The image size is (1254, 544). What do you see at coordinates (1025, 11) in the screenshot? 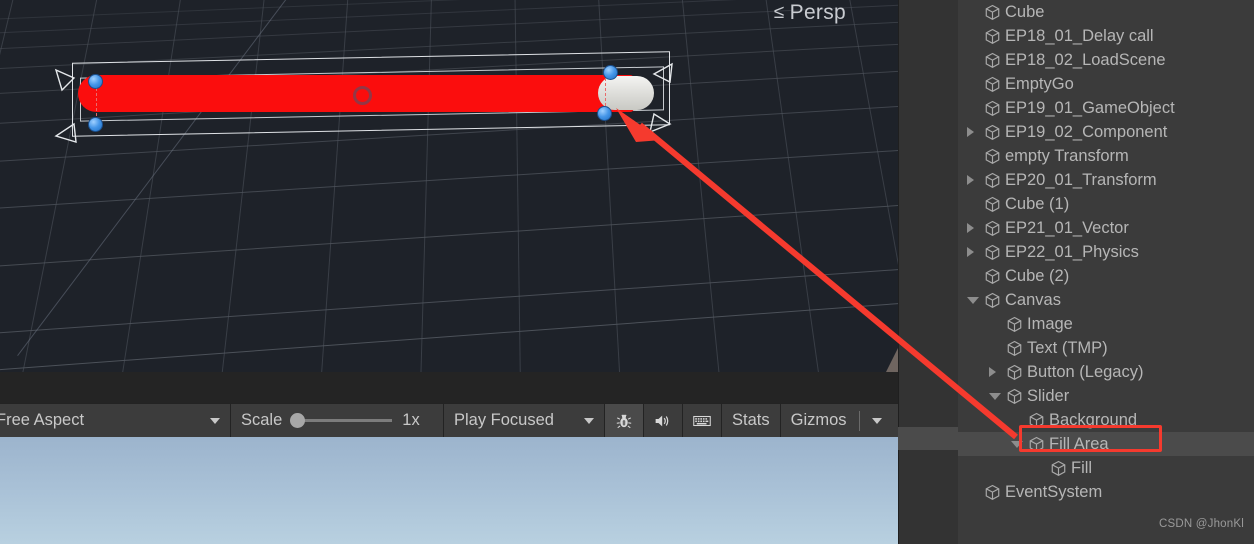
I see `hierarchy-item-label: Cube` at bounding box center [1025, 11].